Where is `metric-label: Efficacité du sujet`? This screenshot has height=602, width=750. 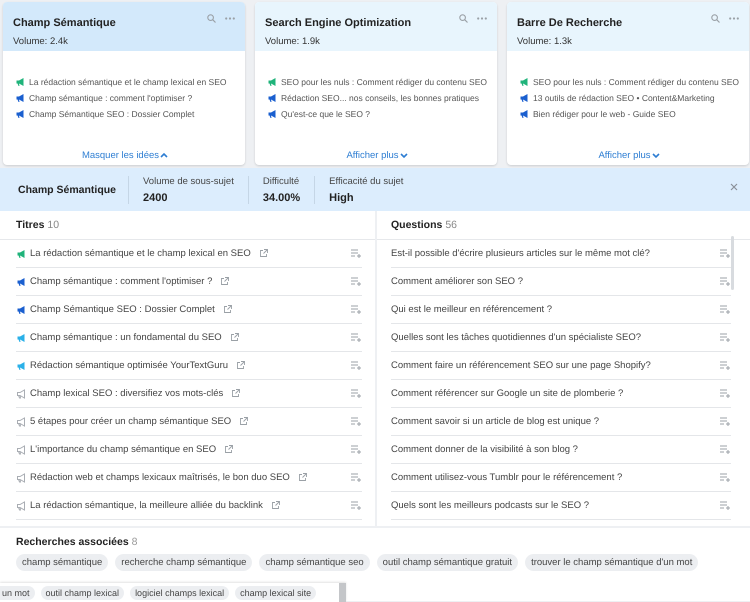 metric-label: Efficacité du sujet is located at coordinates (366, 181).